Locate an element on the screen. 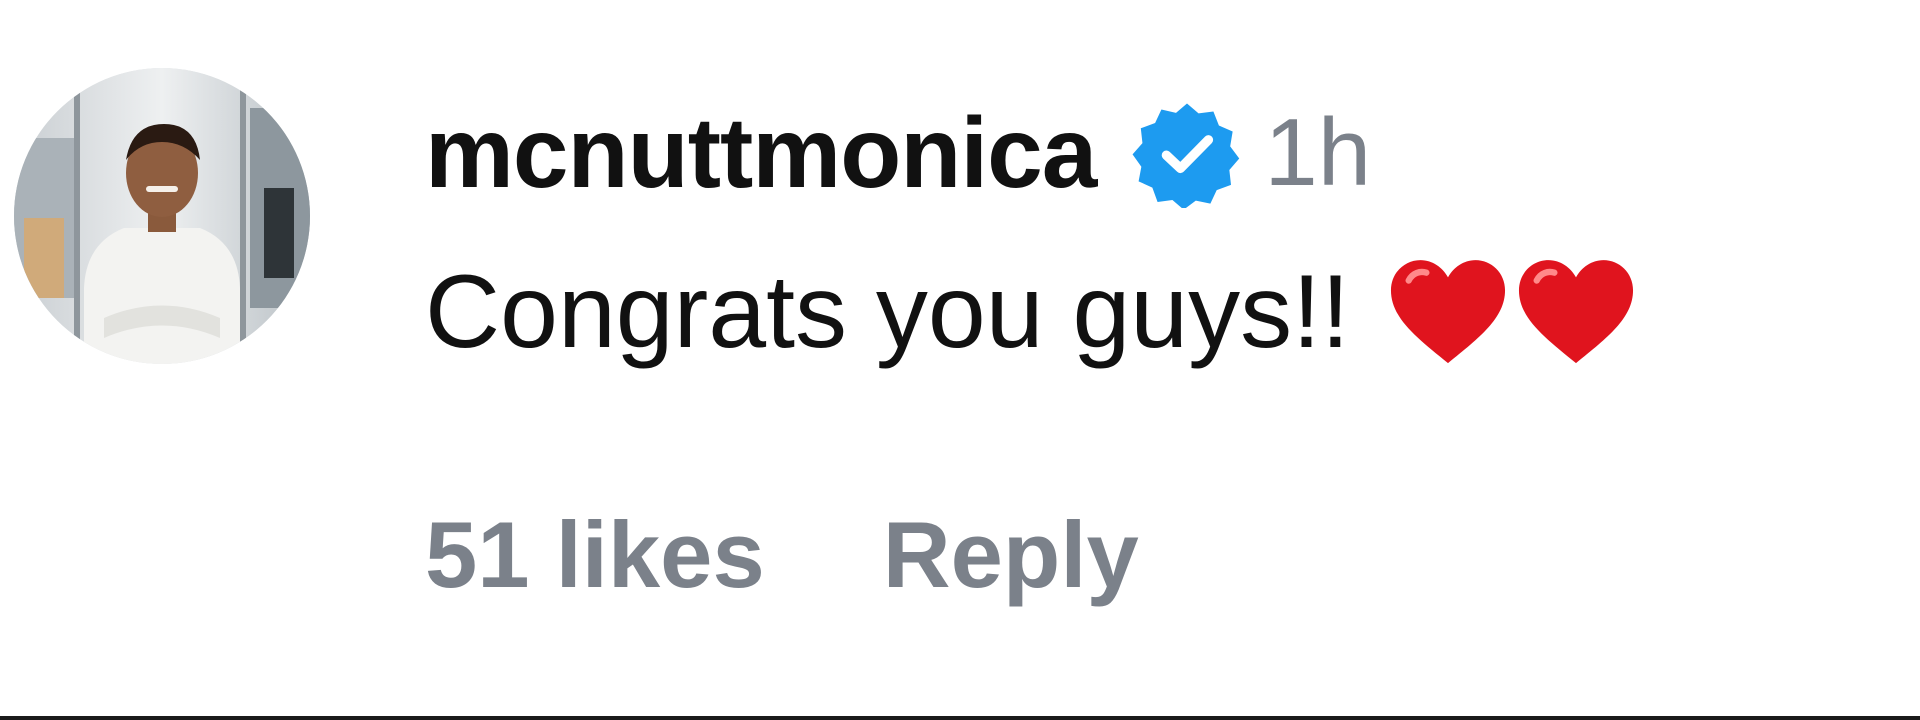 Image resolution: width=1920 pixels, height=720 pixels. emoji-group is located at coordinates (1512, 312).